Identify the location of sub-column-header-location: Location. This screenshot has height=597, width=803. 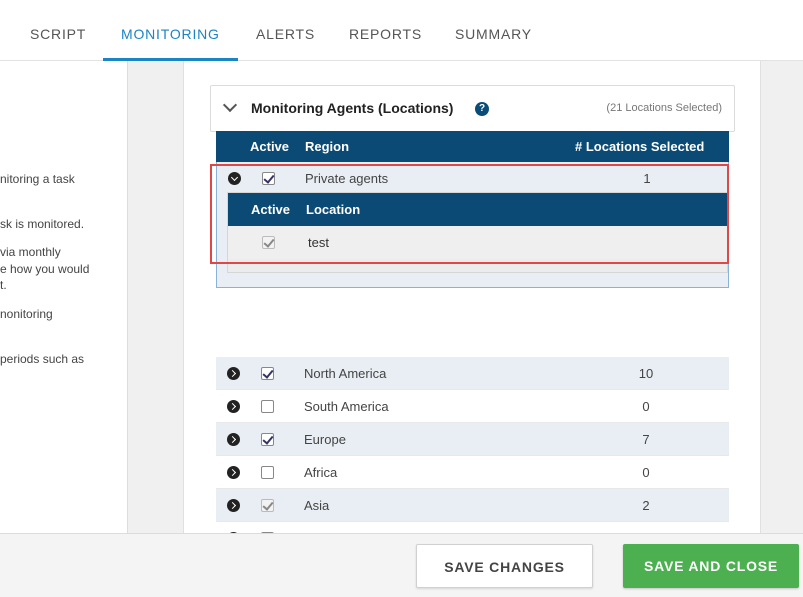
(333, 209).